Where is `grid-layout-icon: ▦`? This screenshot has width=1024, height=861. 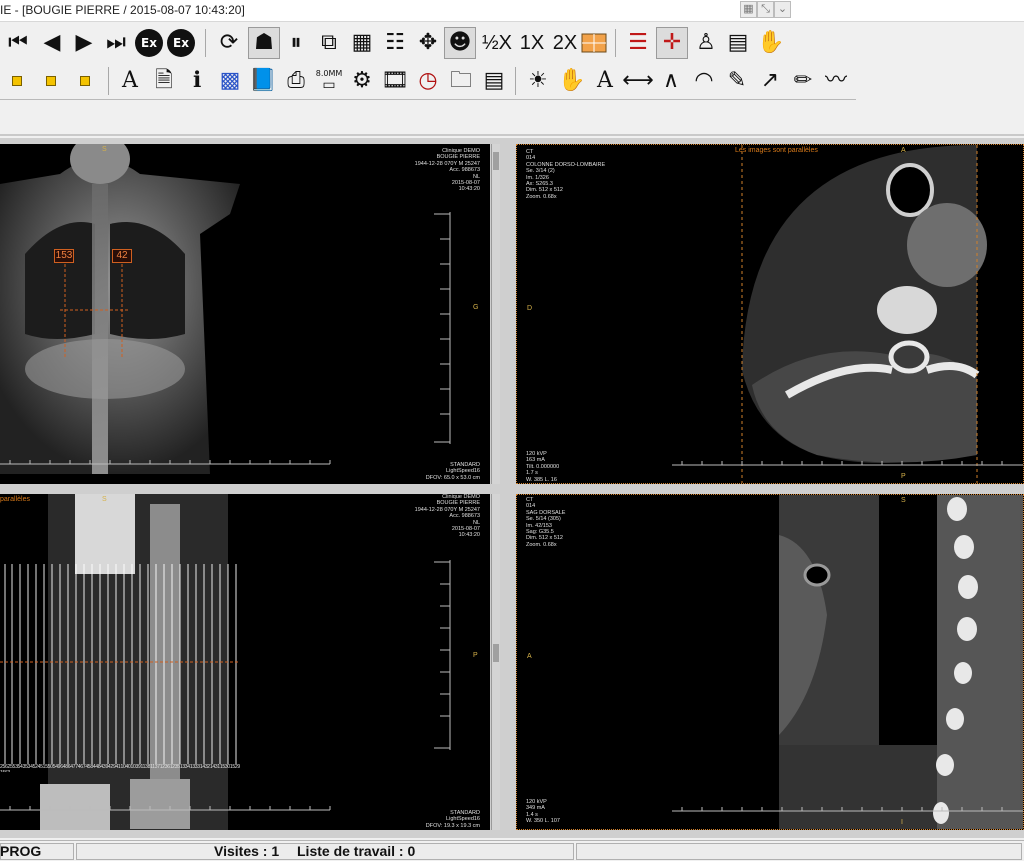 grid-layout-icon: ▦ is located at coordinates (362, 42).